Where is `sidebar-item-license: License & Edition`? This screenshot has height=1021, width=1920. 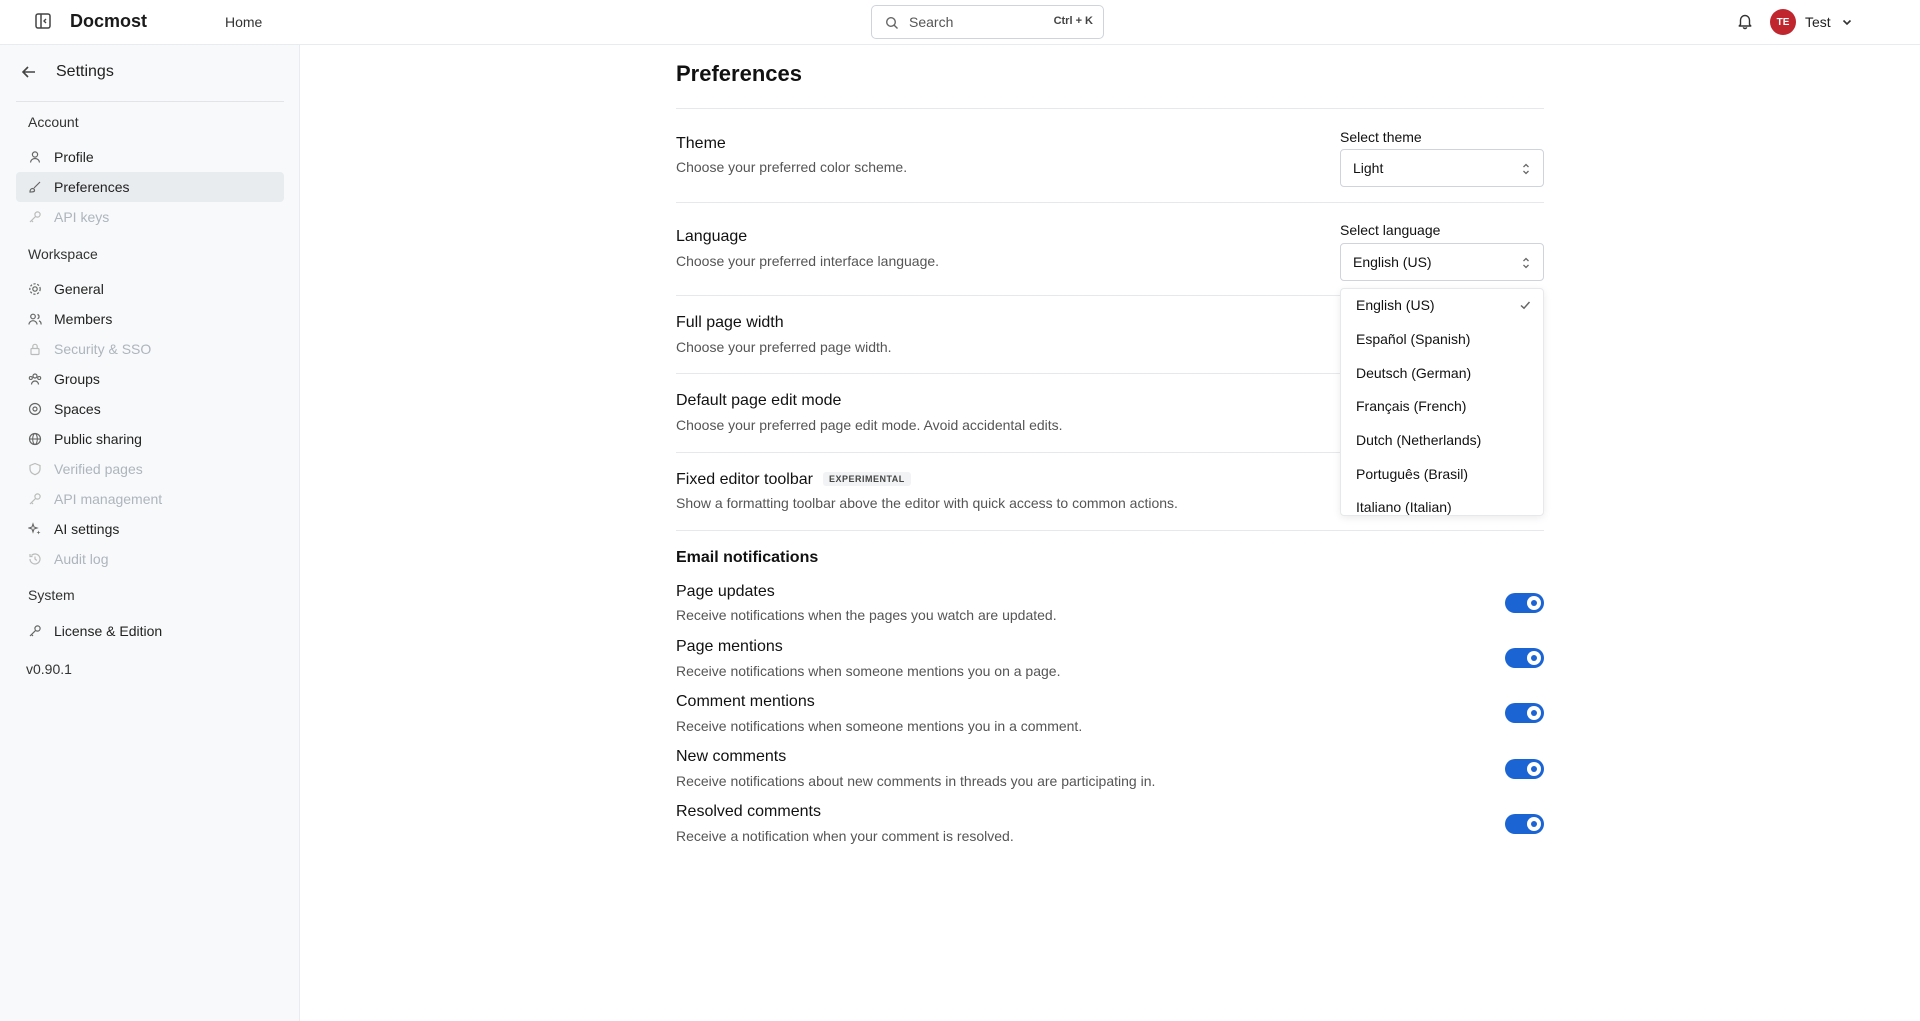 sidebar-item-license: License & Edition is located at coordinates (150, 631).